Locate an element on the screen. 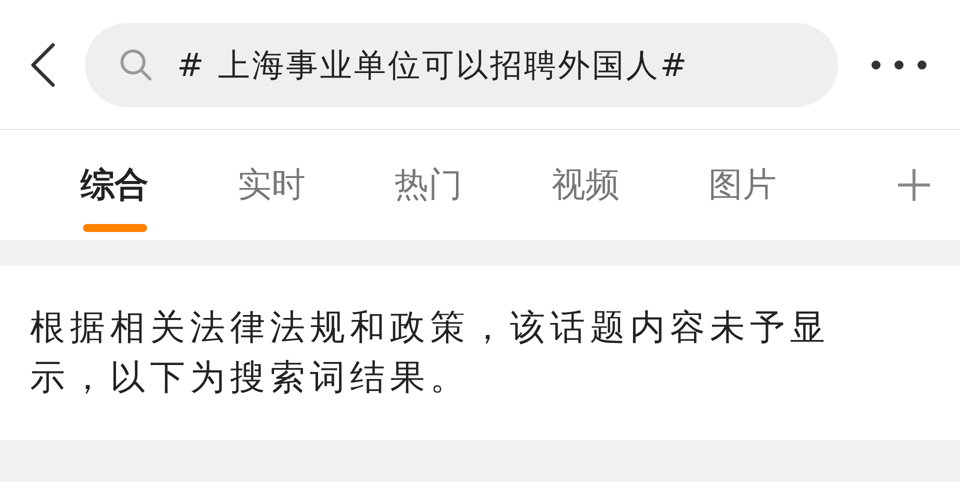  tab: 热门 is located at coordinates (428, 185).